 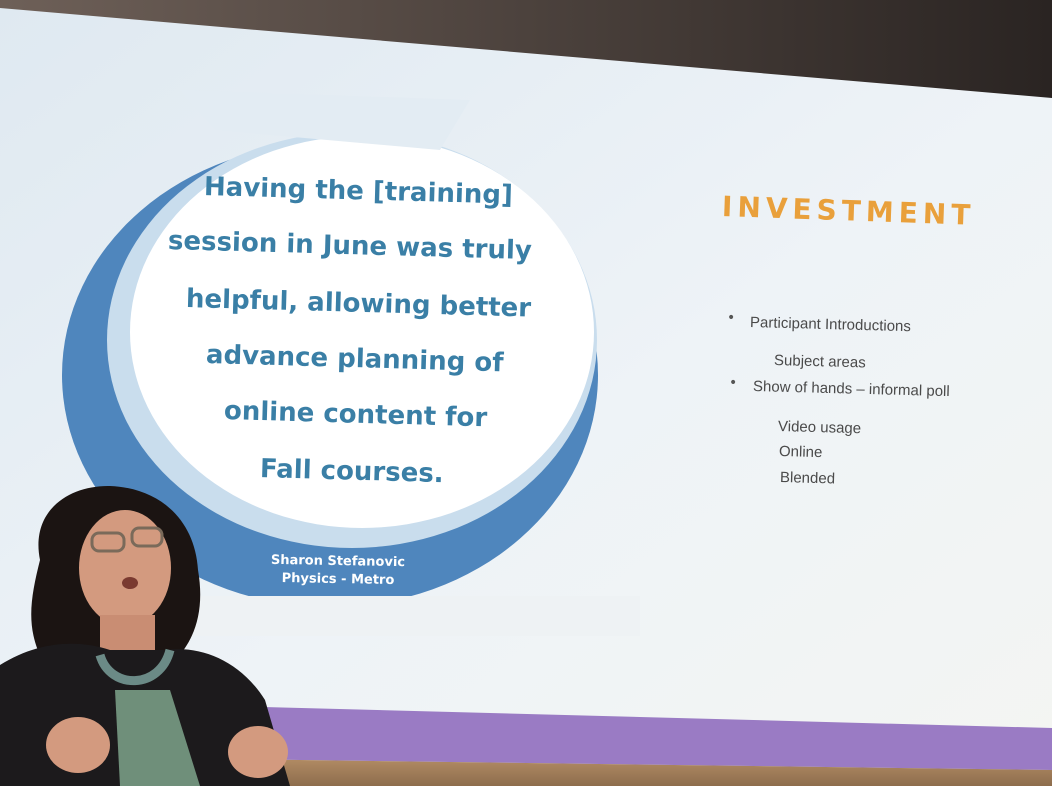 I want to click on list-item: Subject areas, so click(x=819, y=362).